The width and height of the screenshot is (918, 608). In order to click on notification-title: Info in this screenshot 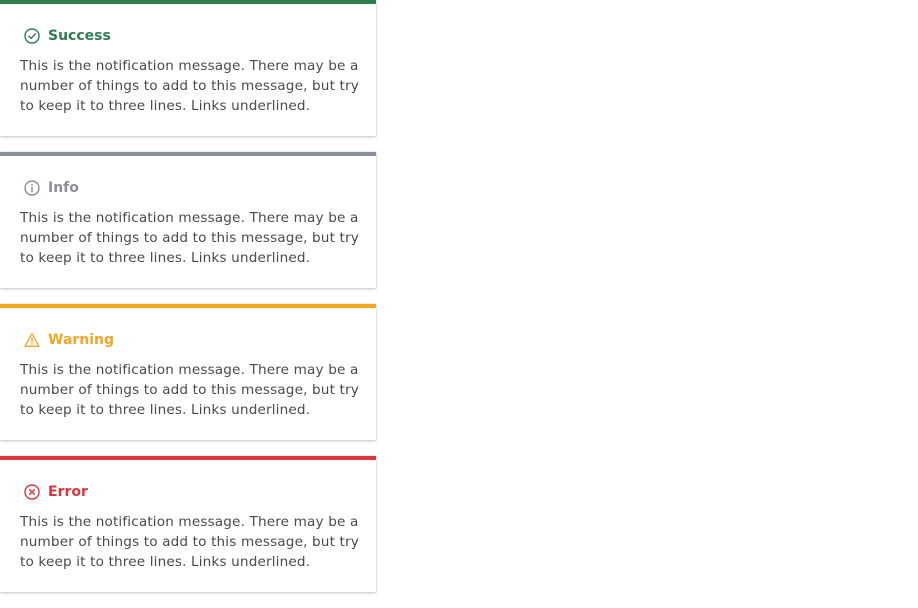, I will do `click(63, 188)`.